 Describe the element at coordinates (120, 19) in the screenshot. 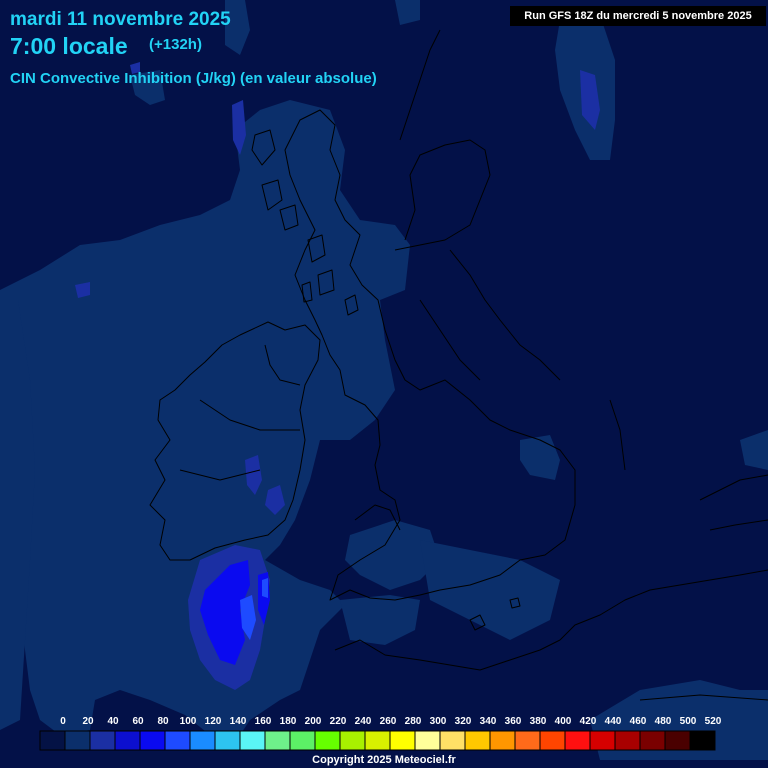

I see `forecast-date: mardi 11 novembre 2025` at that location.